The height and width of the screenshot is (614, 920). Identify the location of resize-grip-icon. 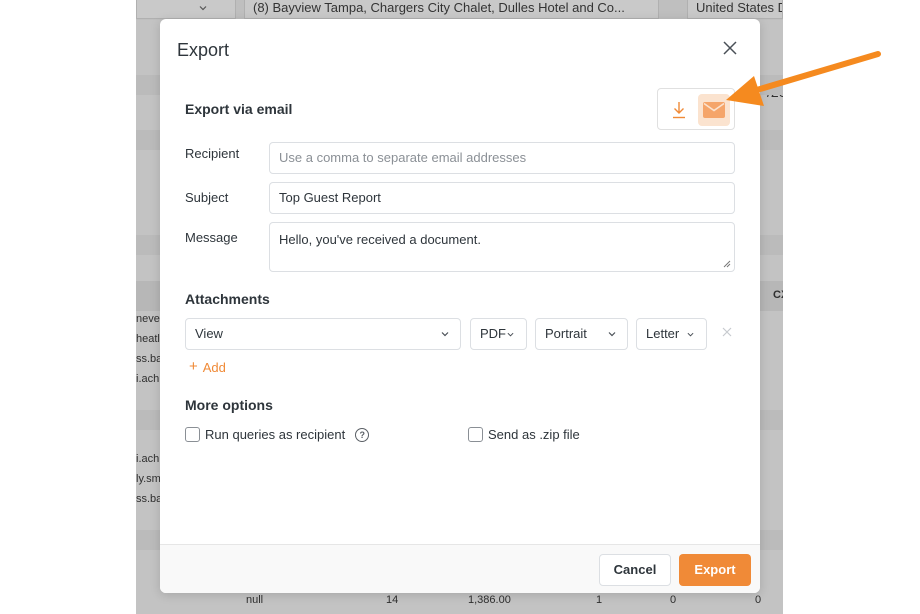
(727, 264).